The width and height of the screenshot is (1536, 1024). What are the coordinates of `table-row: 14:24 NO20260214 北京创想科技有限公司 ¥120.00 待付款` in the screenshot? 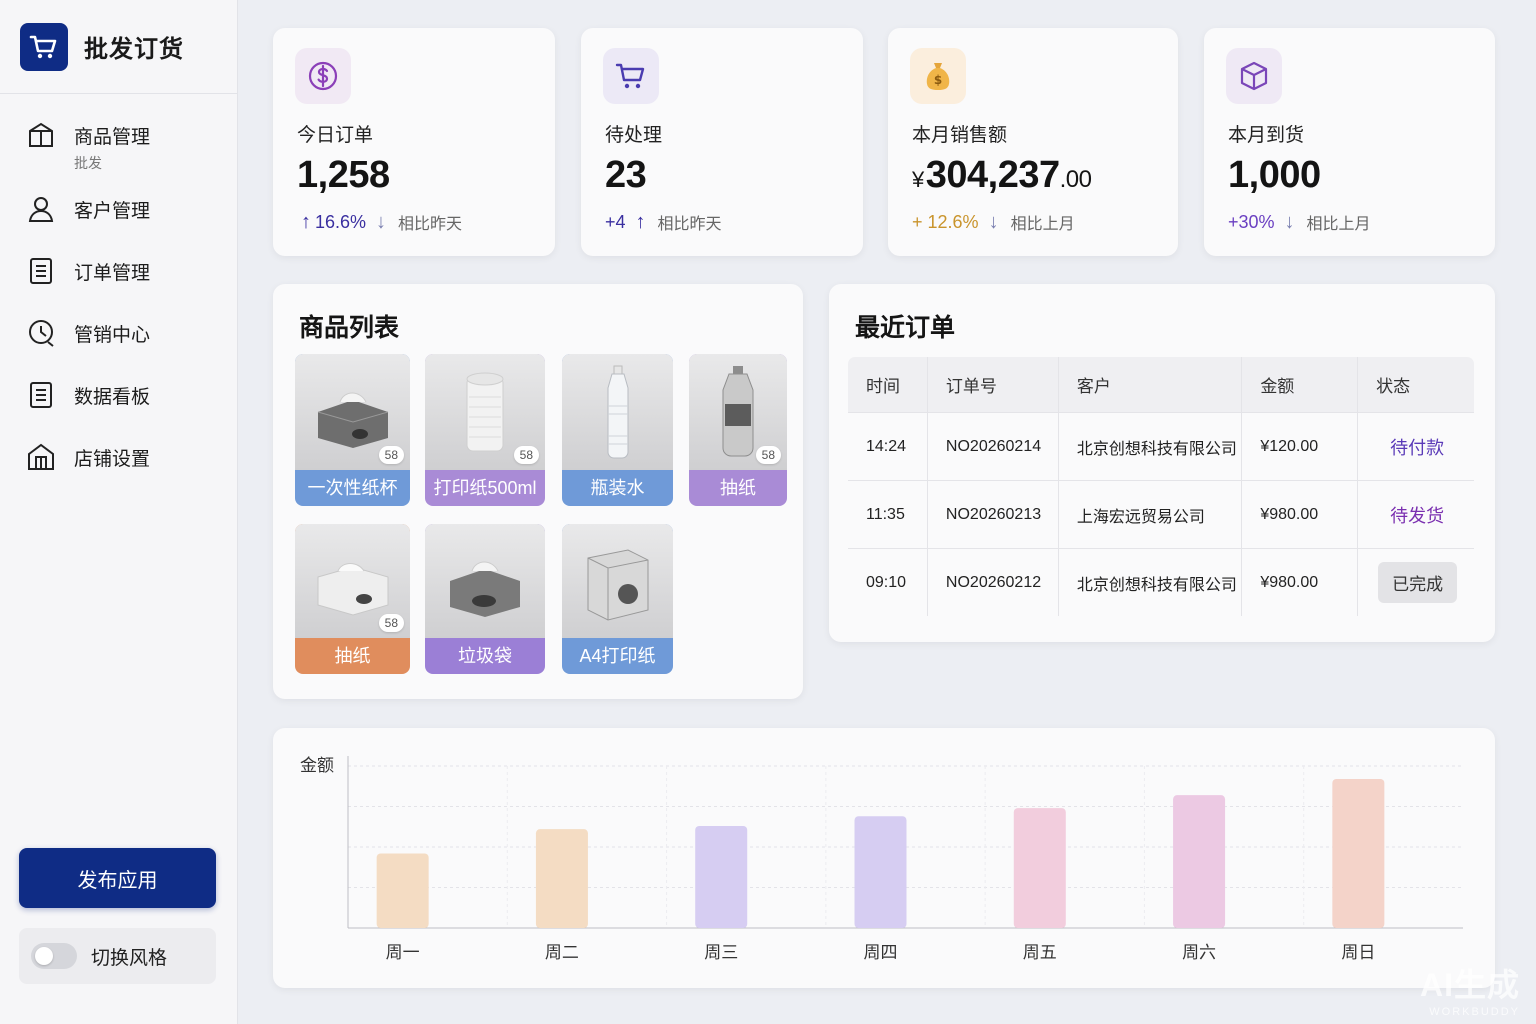 It's located at (1161, 446).